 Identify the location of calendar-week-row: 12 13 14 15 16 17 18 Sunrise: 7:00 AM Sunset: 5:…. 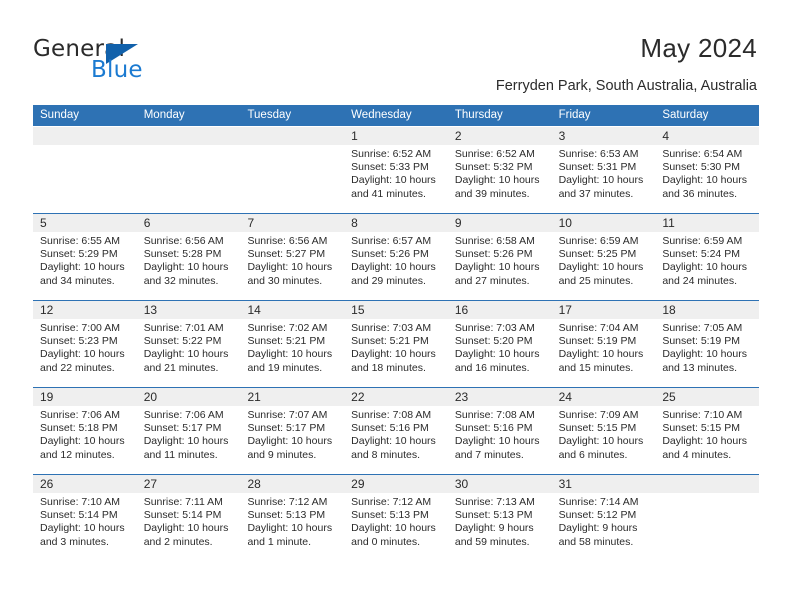
(396, 343).